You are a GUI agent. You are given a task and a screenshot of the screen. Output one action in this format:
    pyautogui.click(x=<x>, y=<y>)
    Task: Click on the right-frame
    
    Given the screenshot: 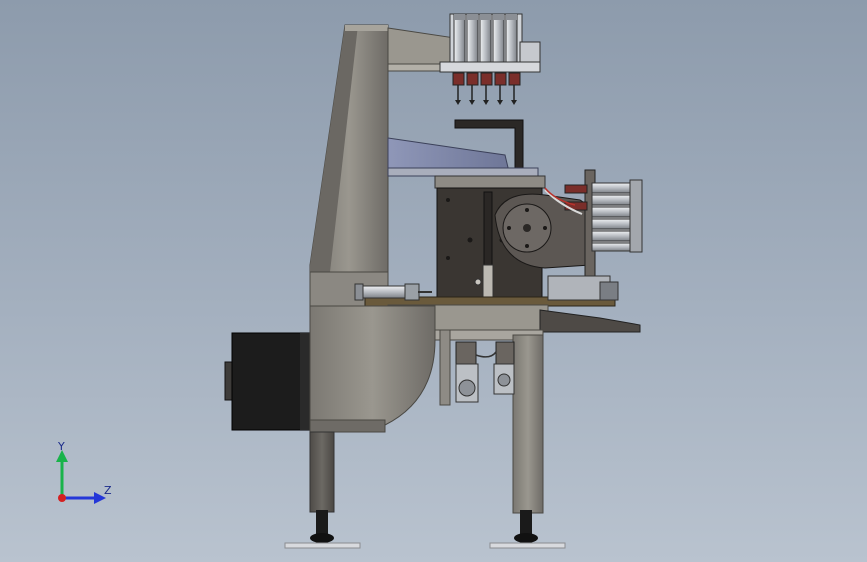 What is the action you would take?
    pyautogui.click(x=489, y=421)
    